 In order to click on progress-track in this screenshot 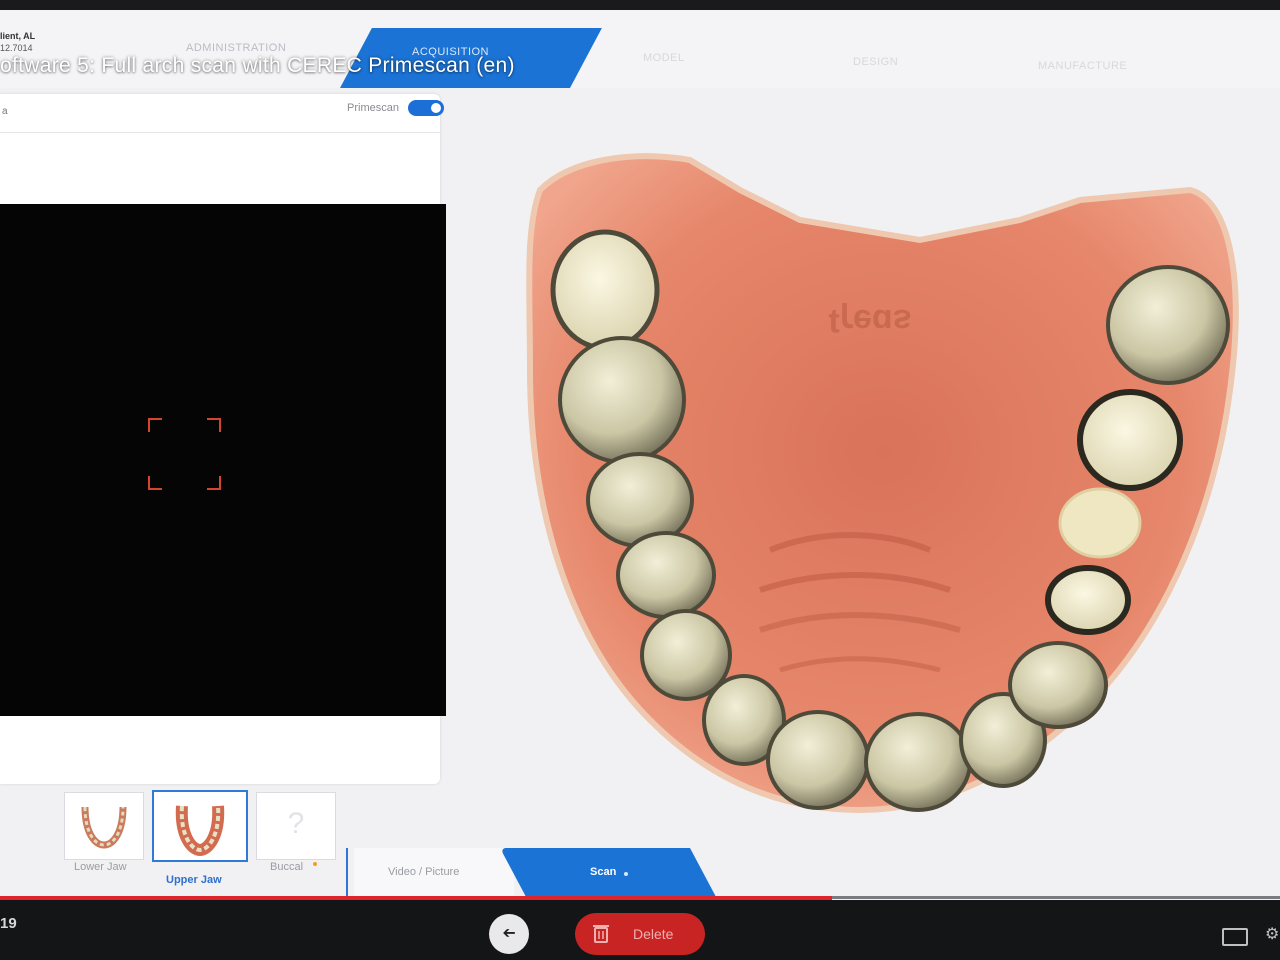, I will do `click(1056, 897)`.